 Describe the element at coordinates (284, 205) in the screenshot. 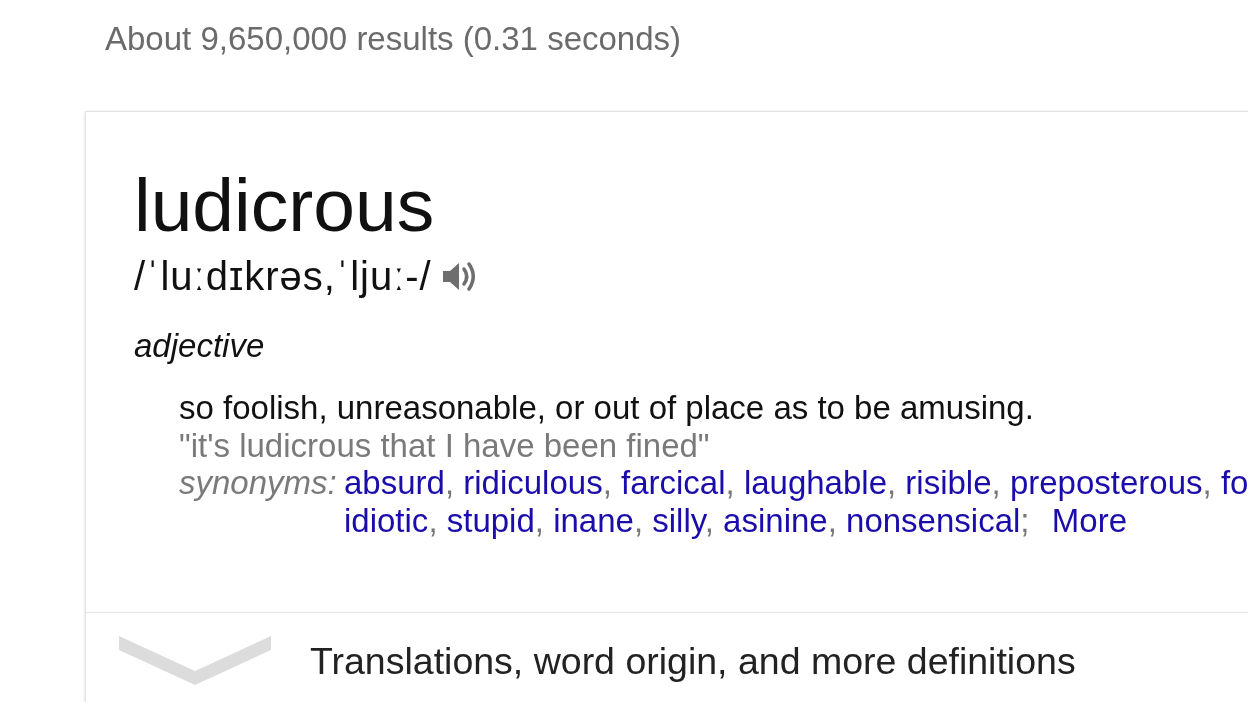

I see `headword: ludicrous` at that location.